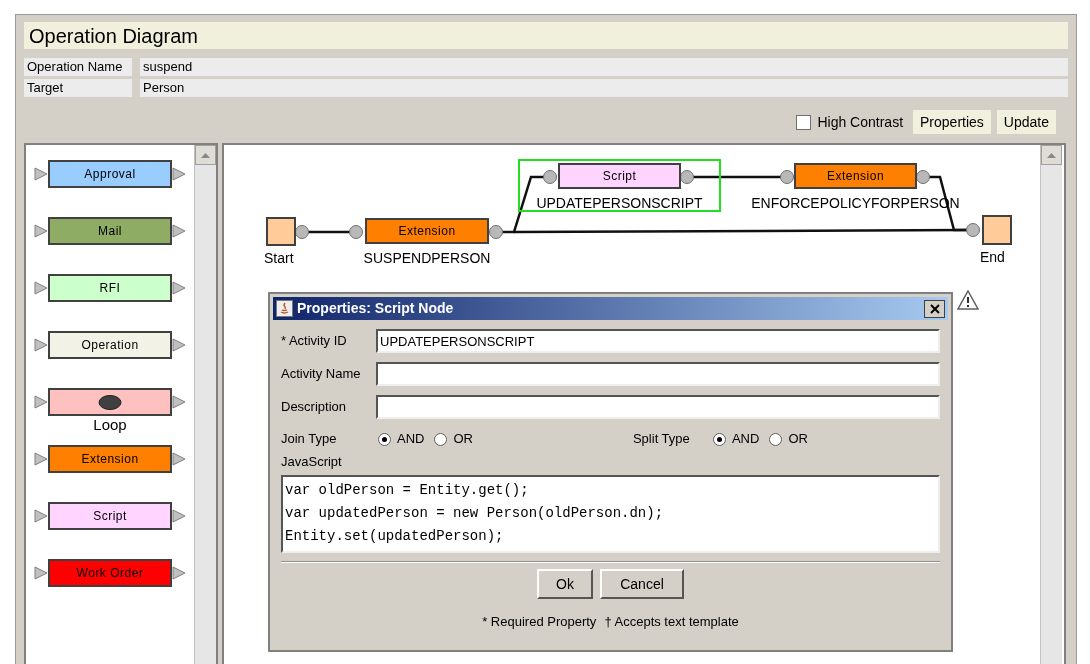  I want to click on field-label: Target, so click(78, 88).